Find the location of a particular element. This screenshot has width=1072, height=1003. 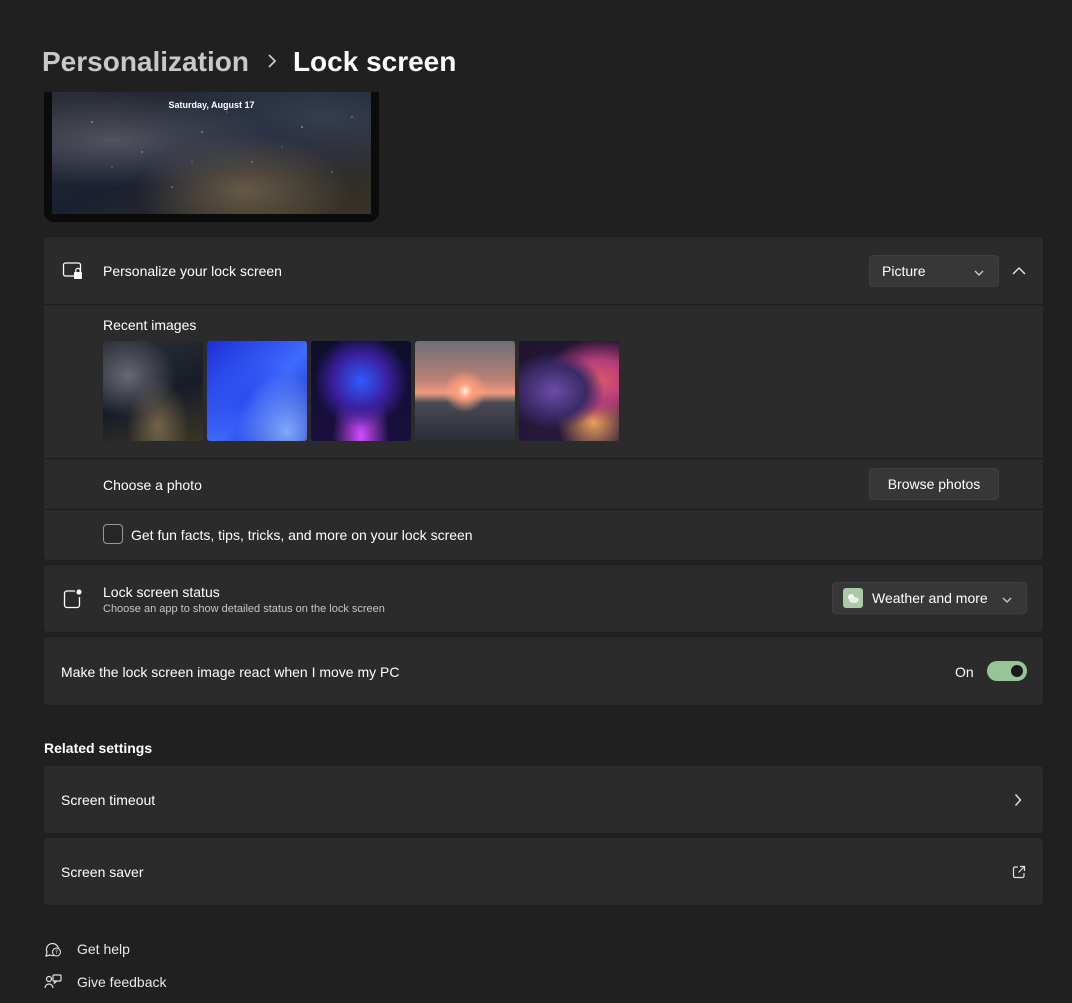

recent-images-list is located at coordinates (363, 379).